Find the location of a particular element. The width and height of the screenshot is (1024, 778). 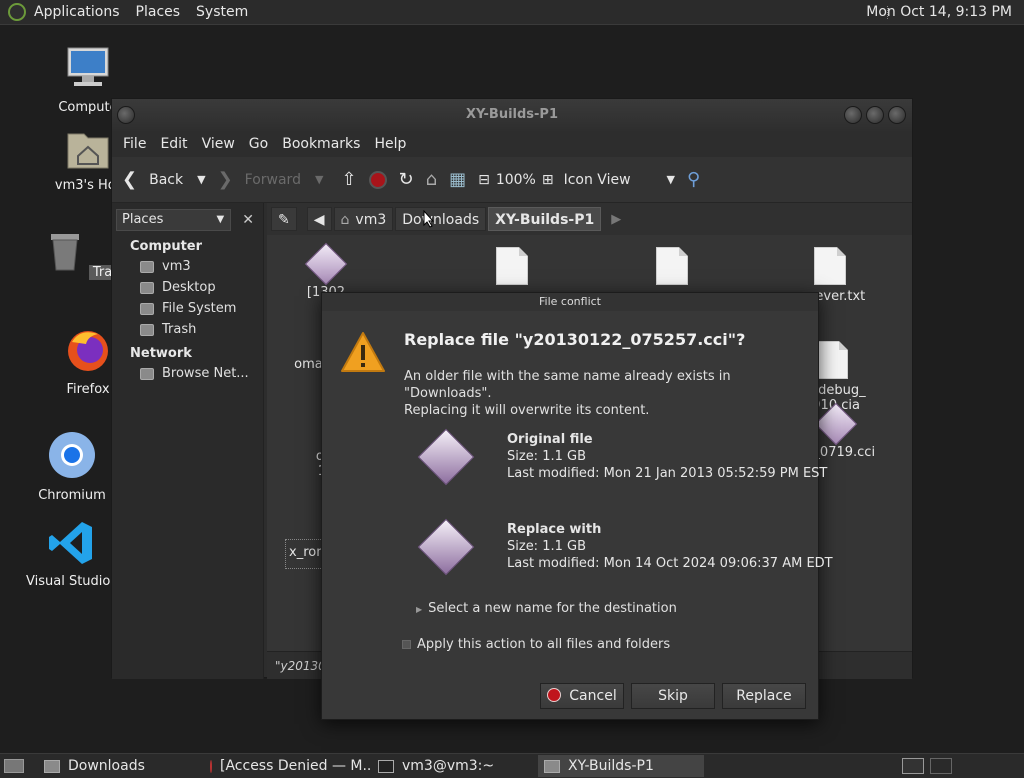

back-label: Back is located at coordinates (166, 179).